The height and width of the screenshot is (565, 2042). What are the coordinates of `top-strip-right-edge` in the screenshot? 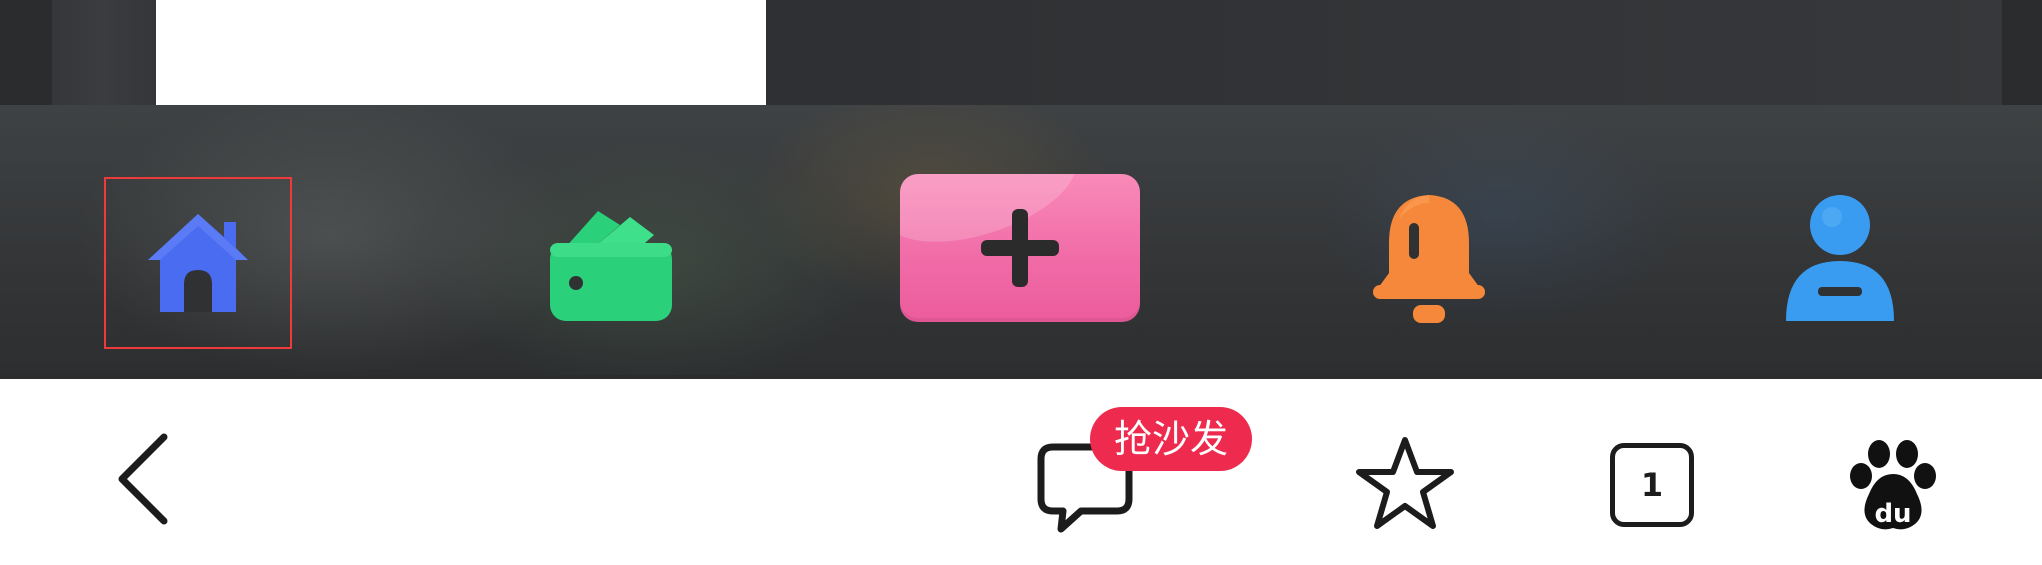 It's located at (2022, 52).